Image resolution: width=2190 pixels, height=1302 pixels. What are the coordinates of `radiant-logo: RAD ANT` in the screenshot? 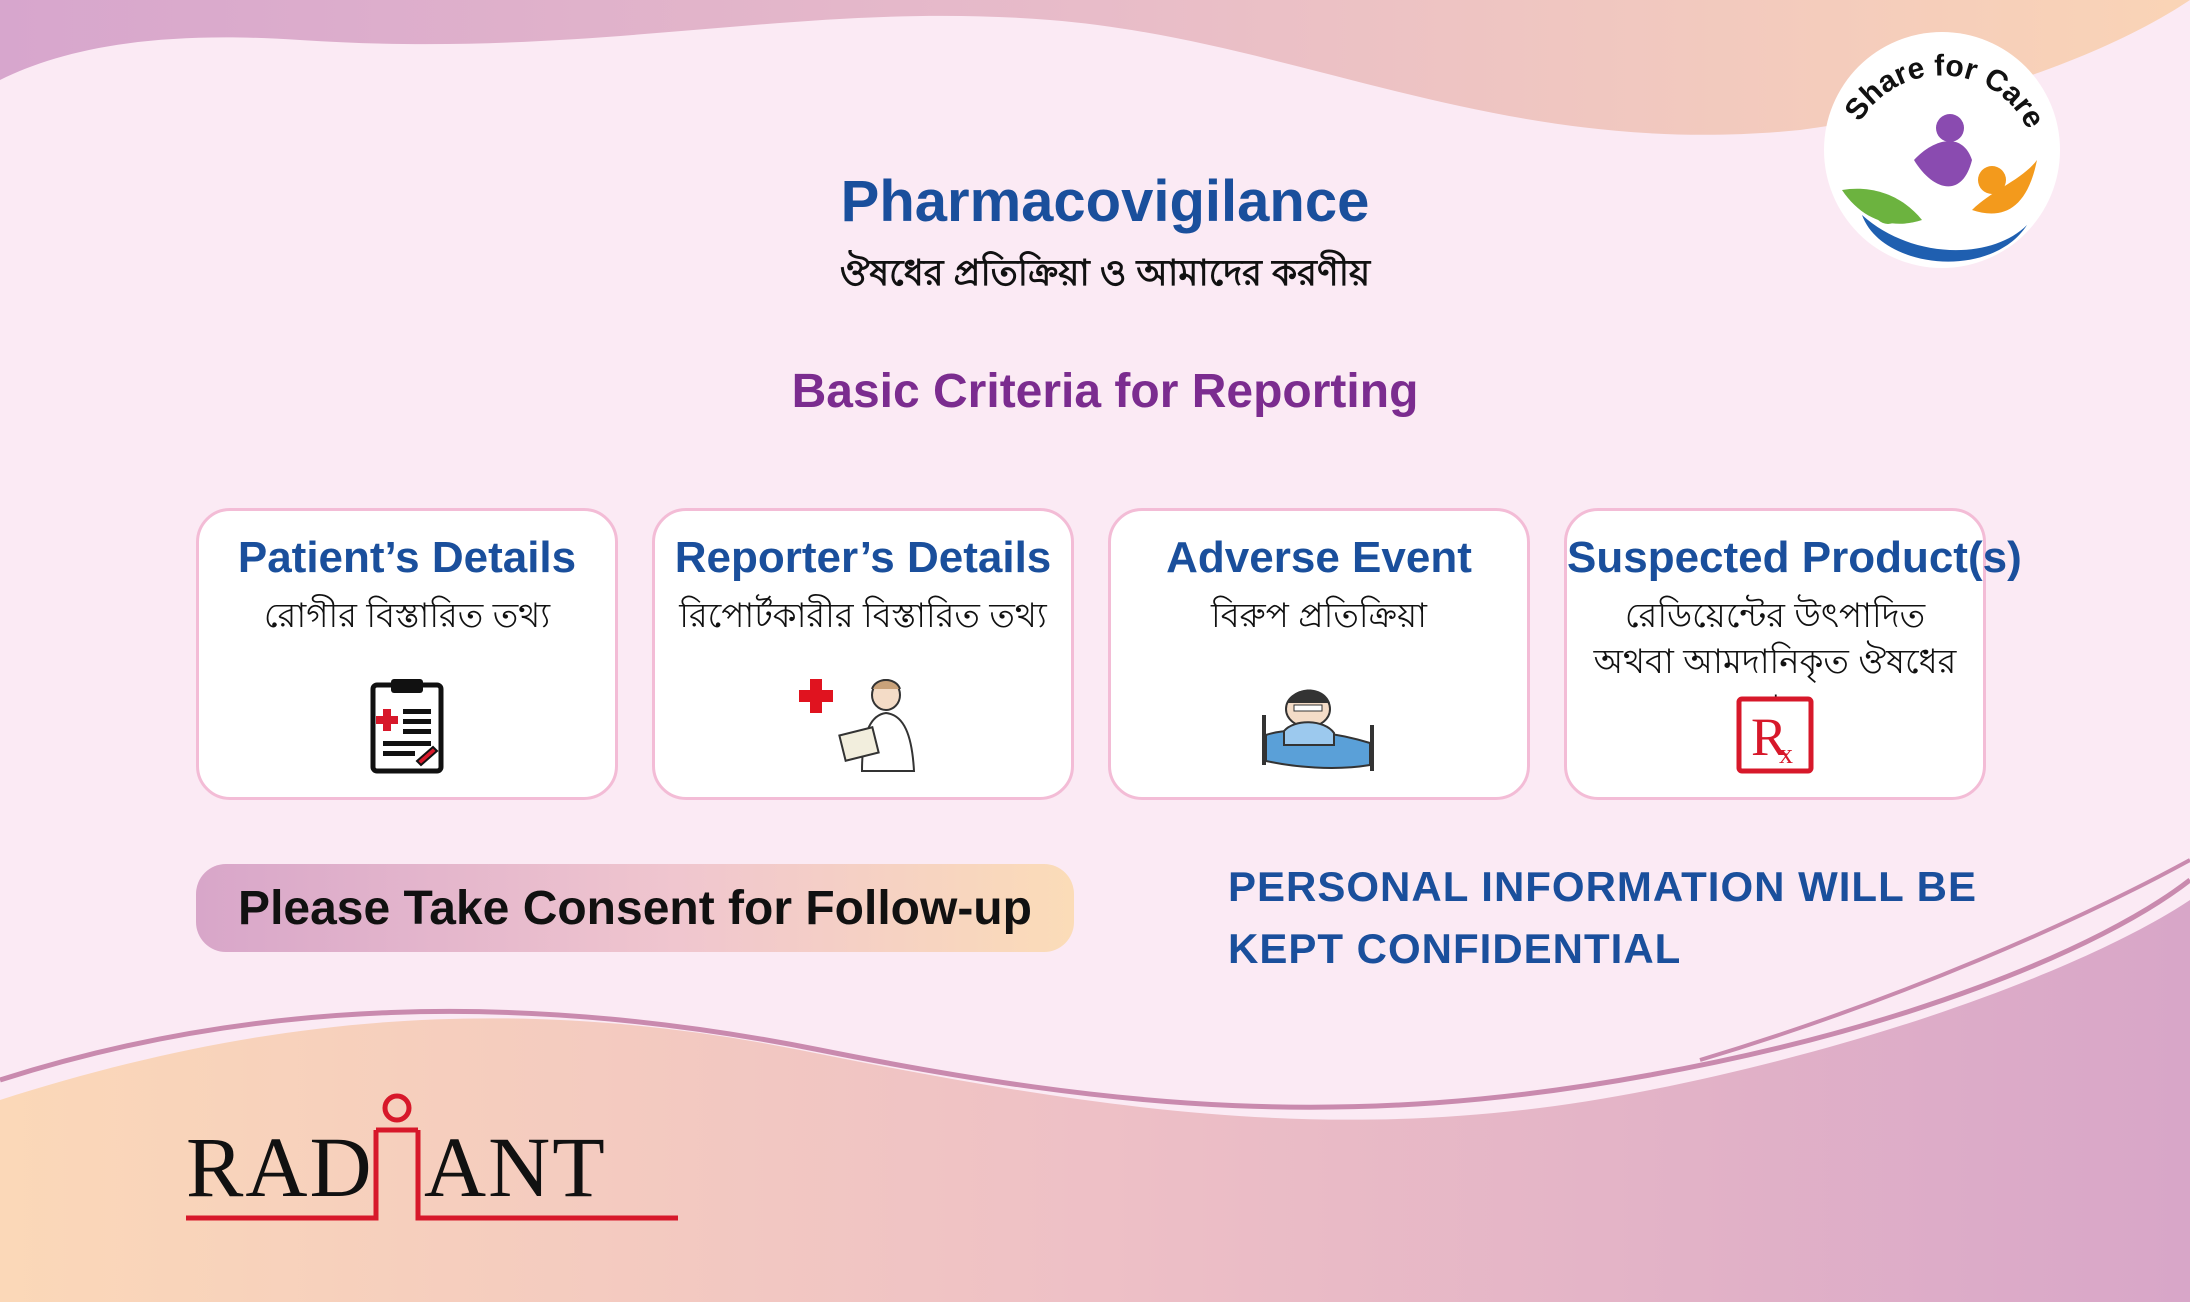 It's located at (432, 1157).